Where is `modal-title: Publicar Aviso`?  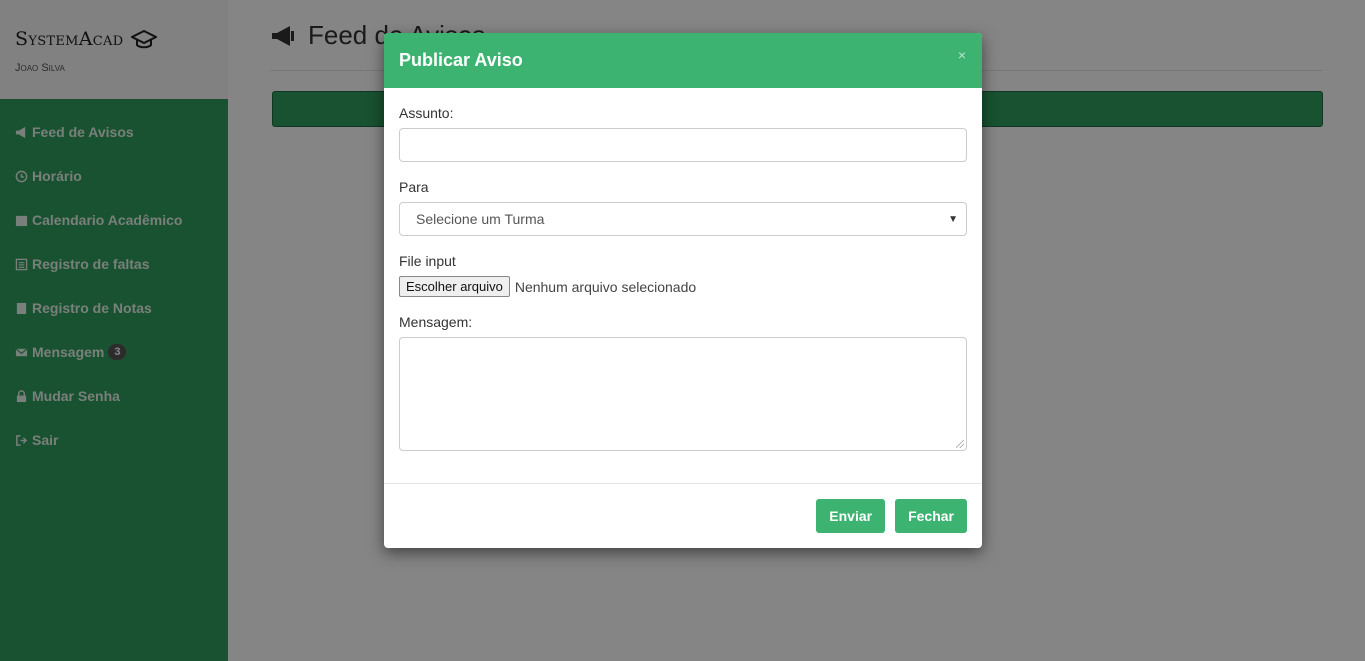 modal-title: Publicar Aviso is located at coordinates (461, 60).